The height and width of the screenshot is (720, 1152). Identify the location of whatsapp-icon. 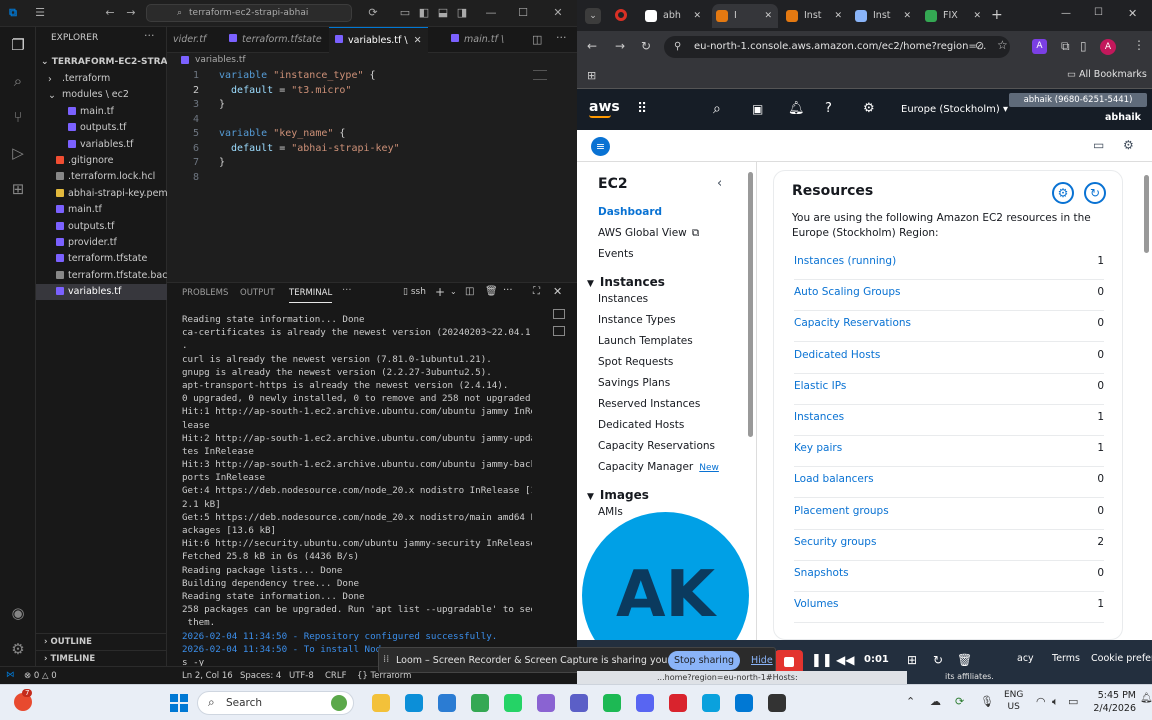
(513, 703).